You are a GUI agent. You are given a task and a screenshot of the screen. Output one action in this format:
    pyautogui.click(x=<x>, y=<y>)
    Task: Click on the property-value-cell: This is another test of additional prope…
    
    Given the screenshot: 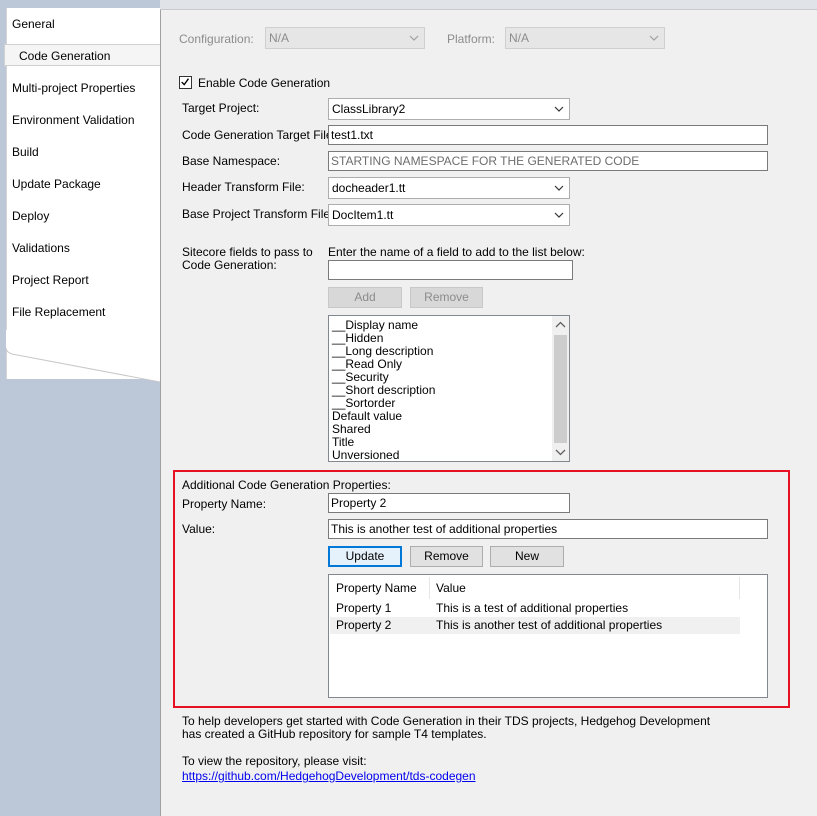 What is the action you would take?
    pyautogui.click(x=549, y=625)
    